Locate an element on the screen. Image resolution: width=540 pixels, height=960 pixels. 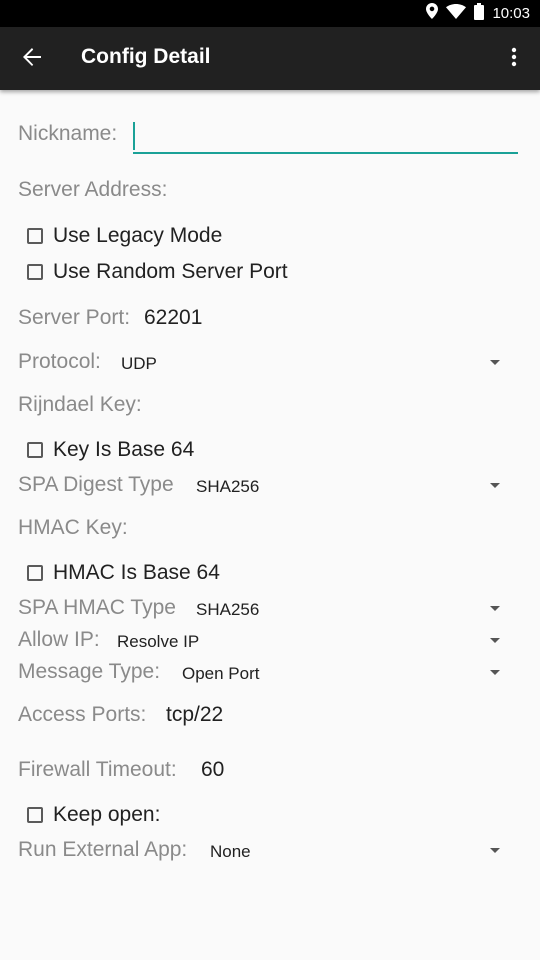
key-is-base64-label: Key Is Base 64 is located at coordinates (124, 449).